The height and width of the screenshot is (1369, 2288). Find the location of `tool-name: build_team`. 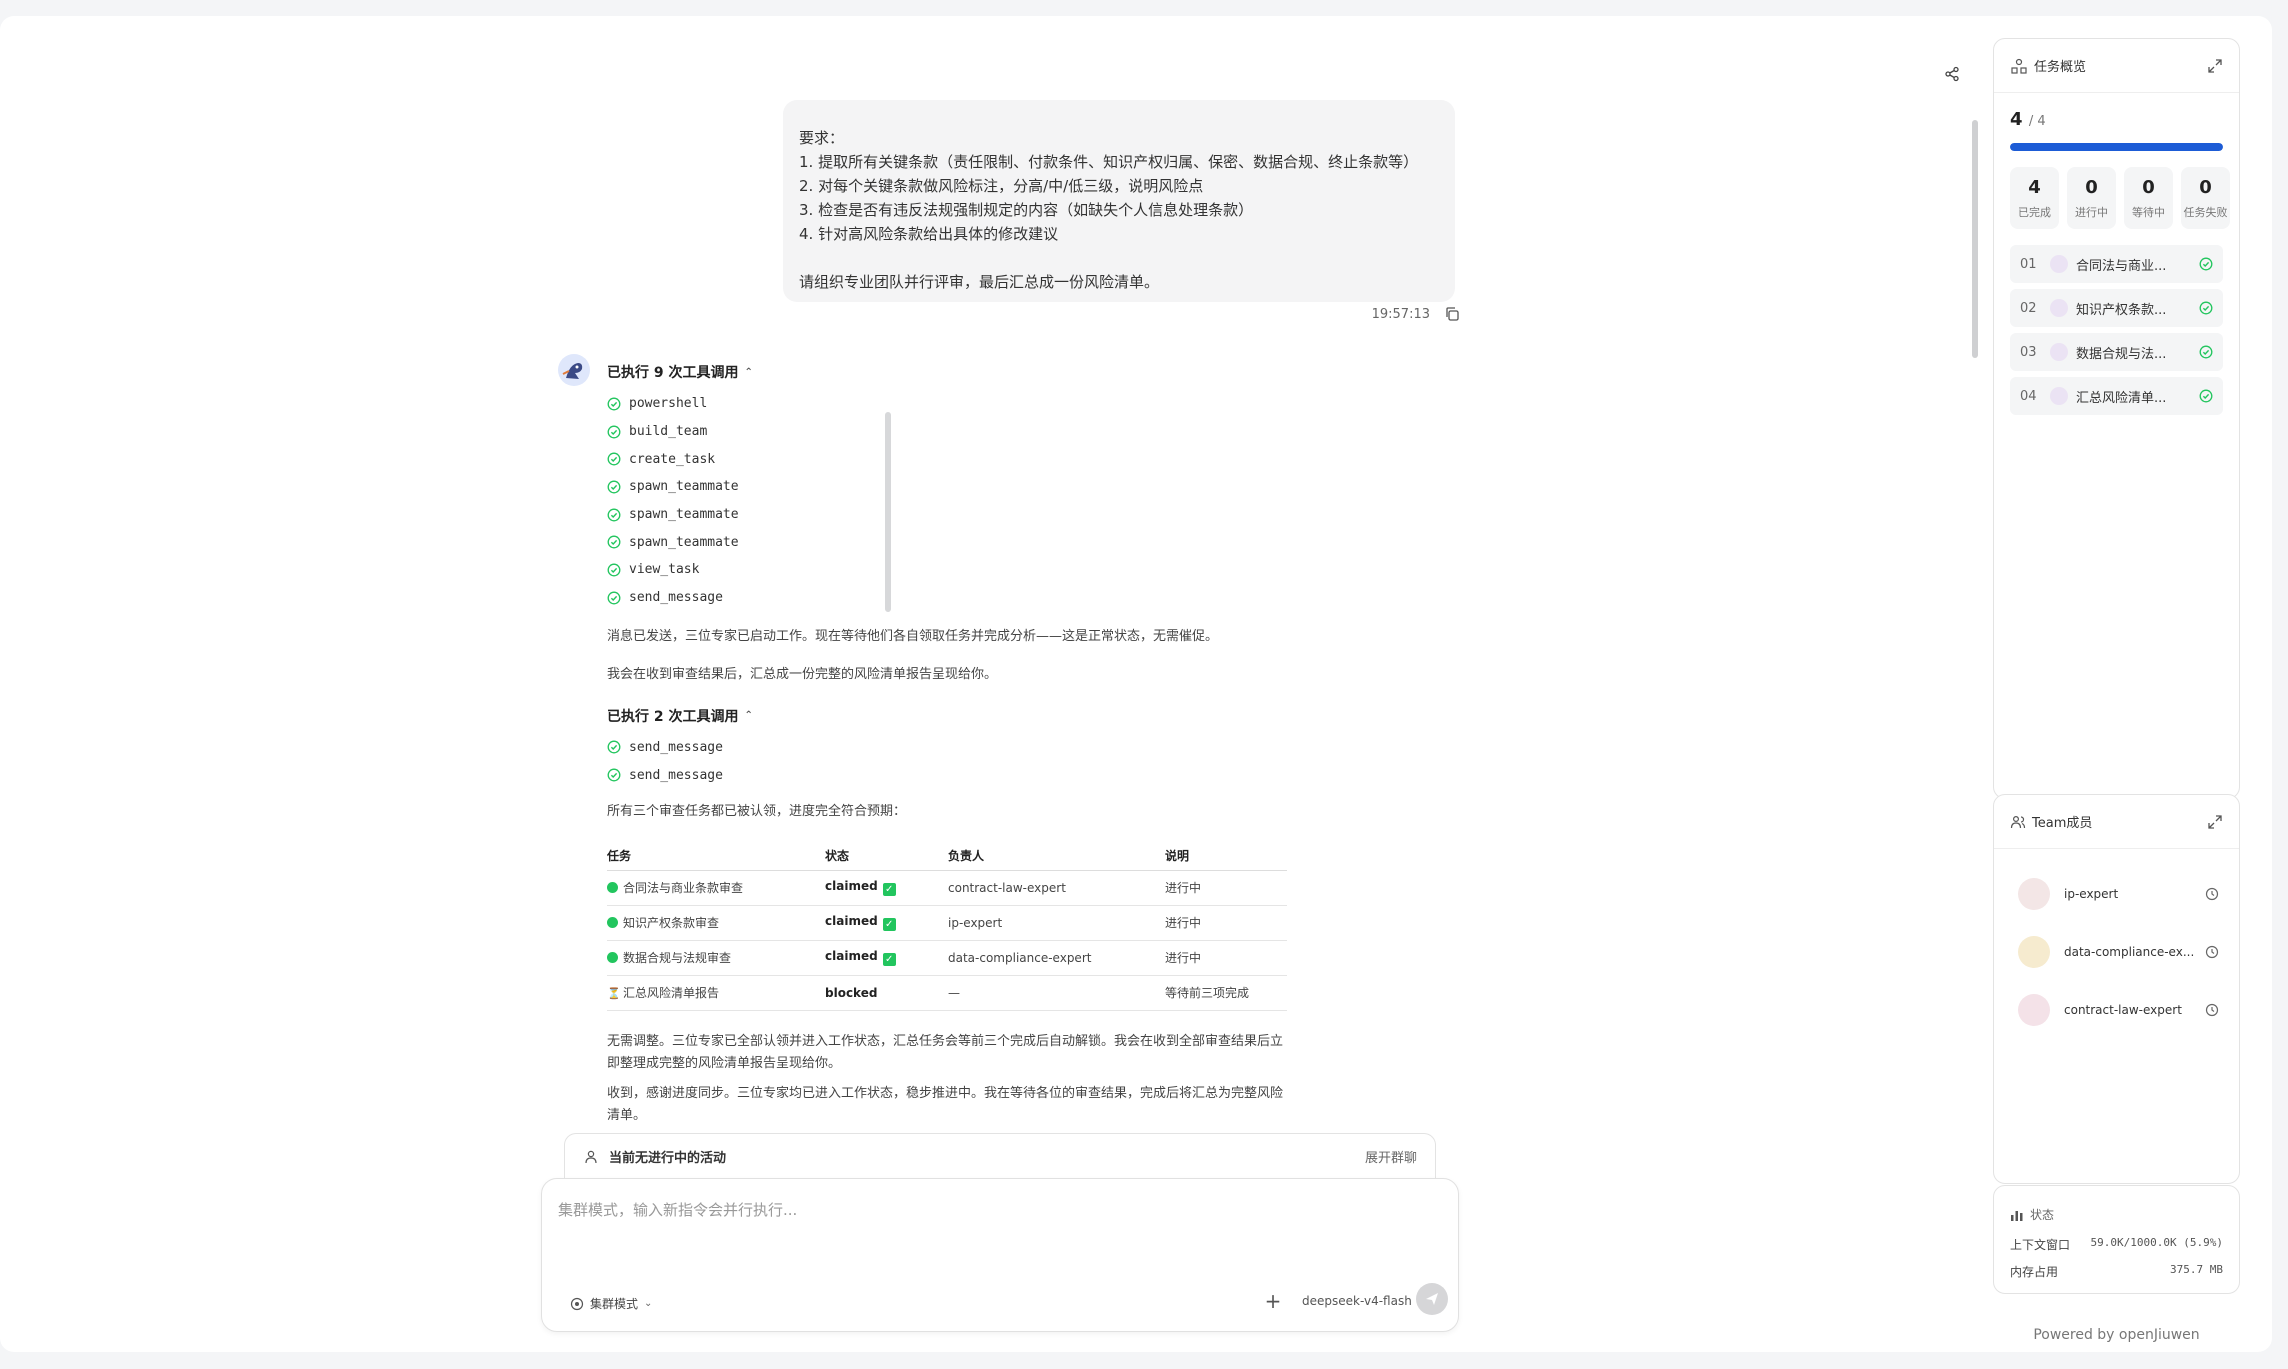

tool-name: build_team is located at coordinates (668, 432).